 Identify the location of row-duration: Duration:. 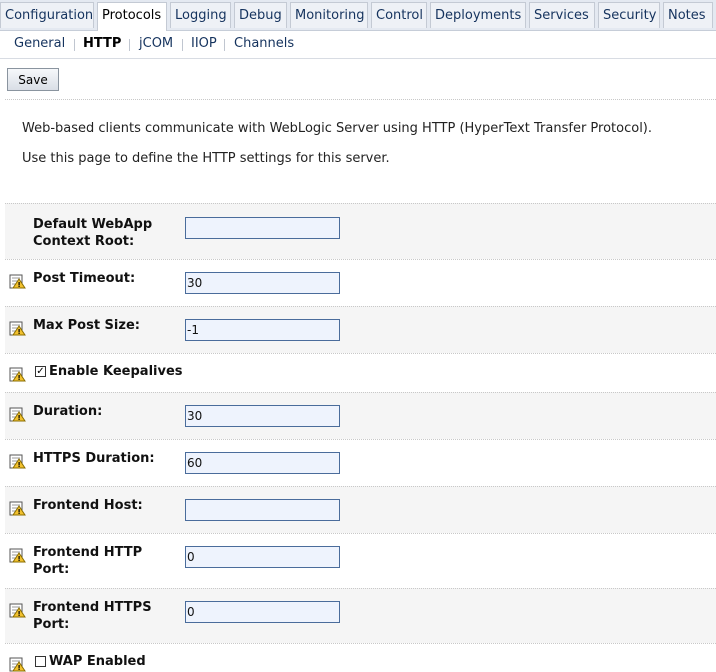
(360, 415).